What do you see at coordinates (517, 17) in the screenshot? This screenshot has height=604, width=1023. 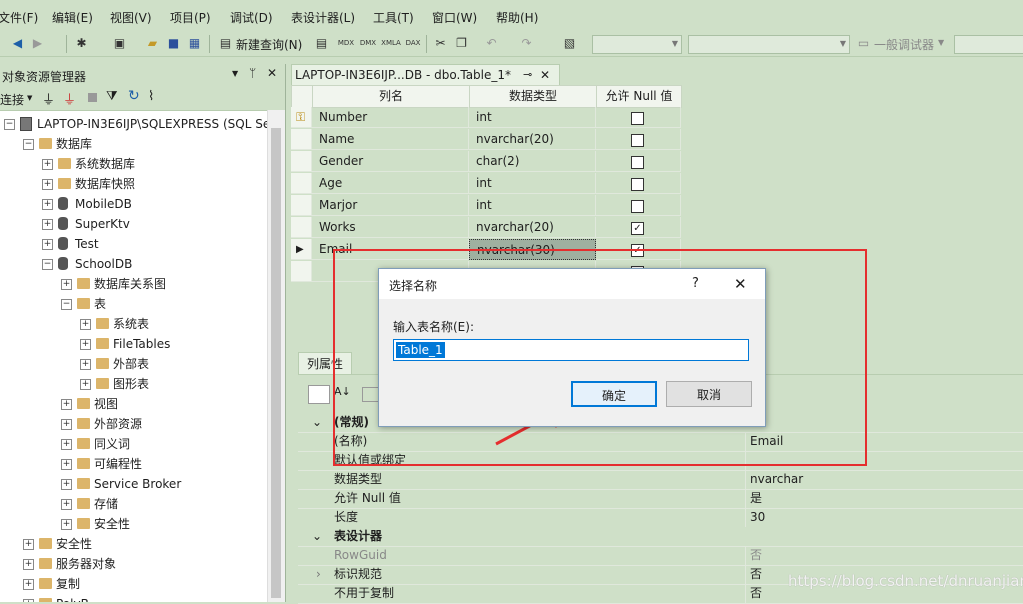 I see `menu-item: 帮助(H)` at bounding box center [517, 17].